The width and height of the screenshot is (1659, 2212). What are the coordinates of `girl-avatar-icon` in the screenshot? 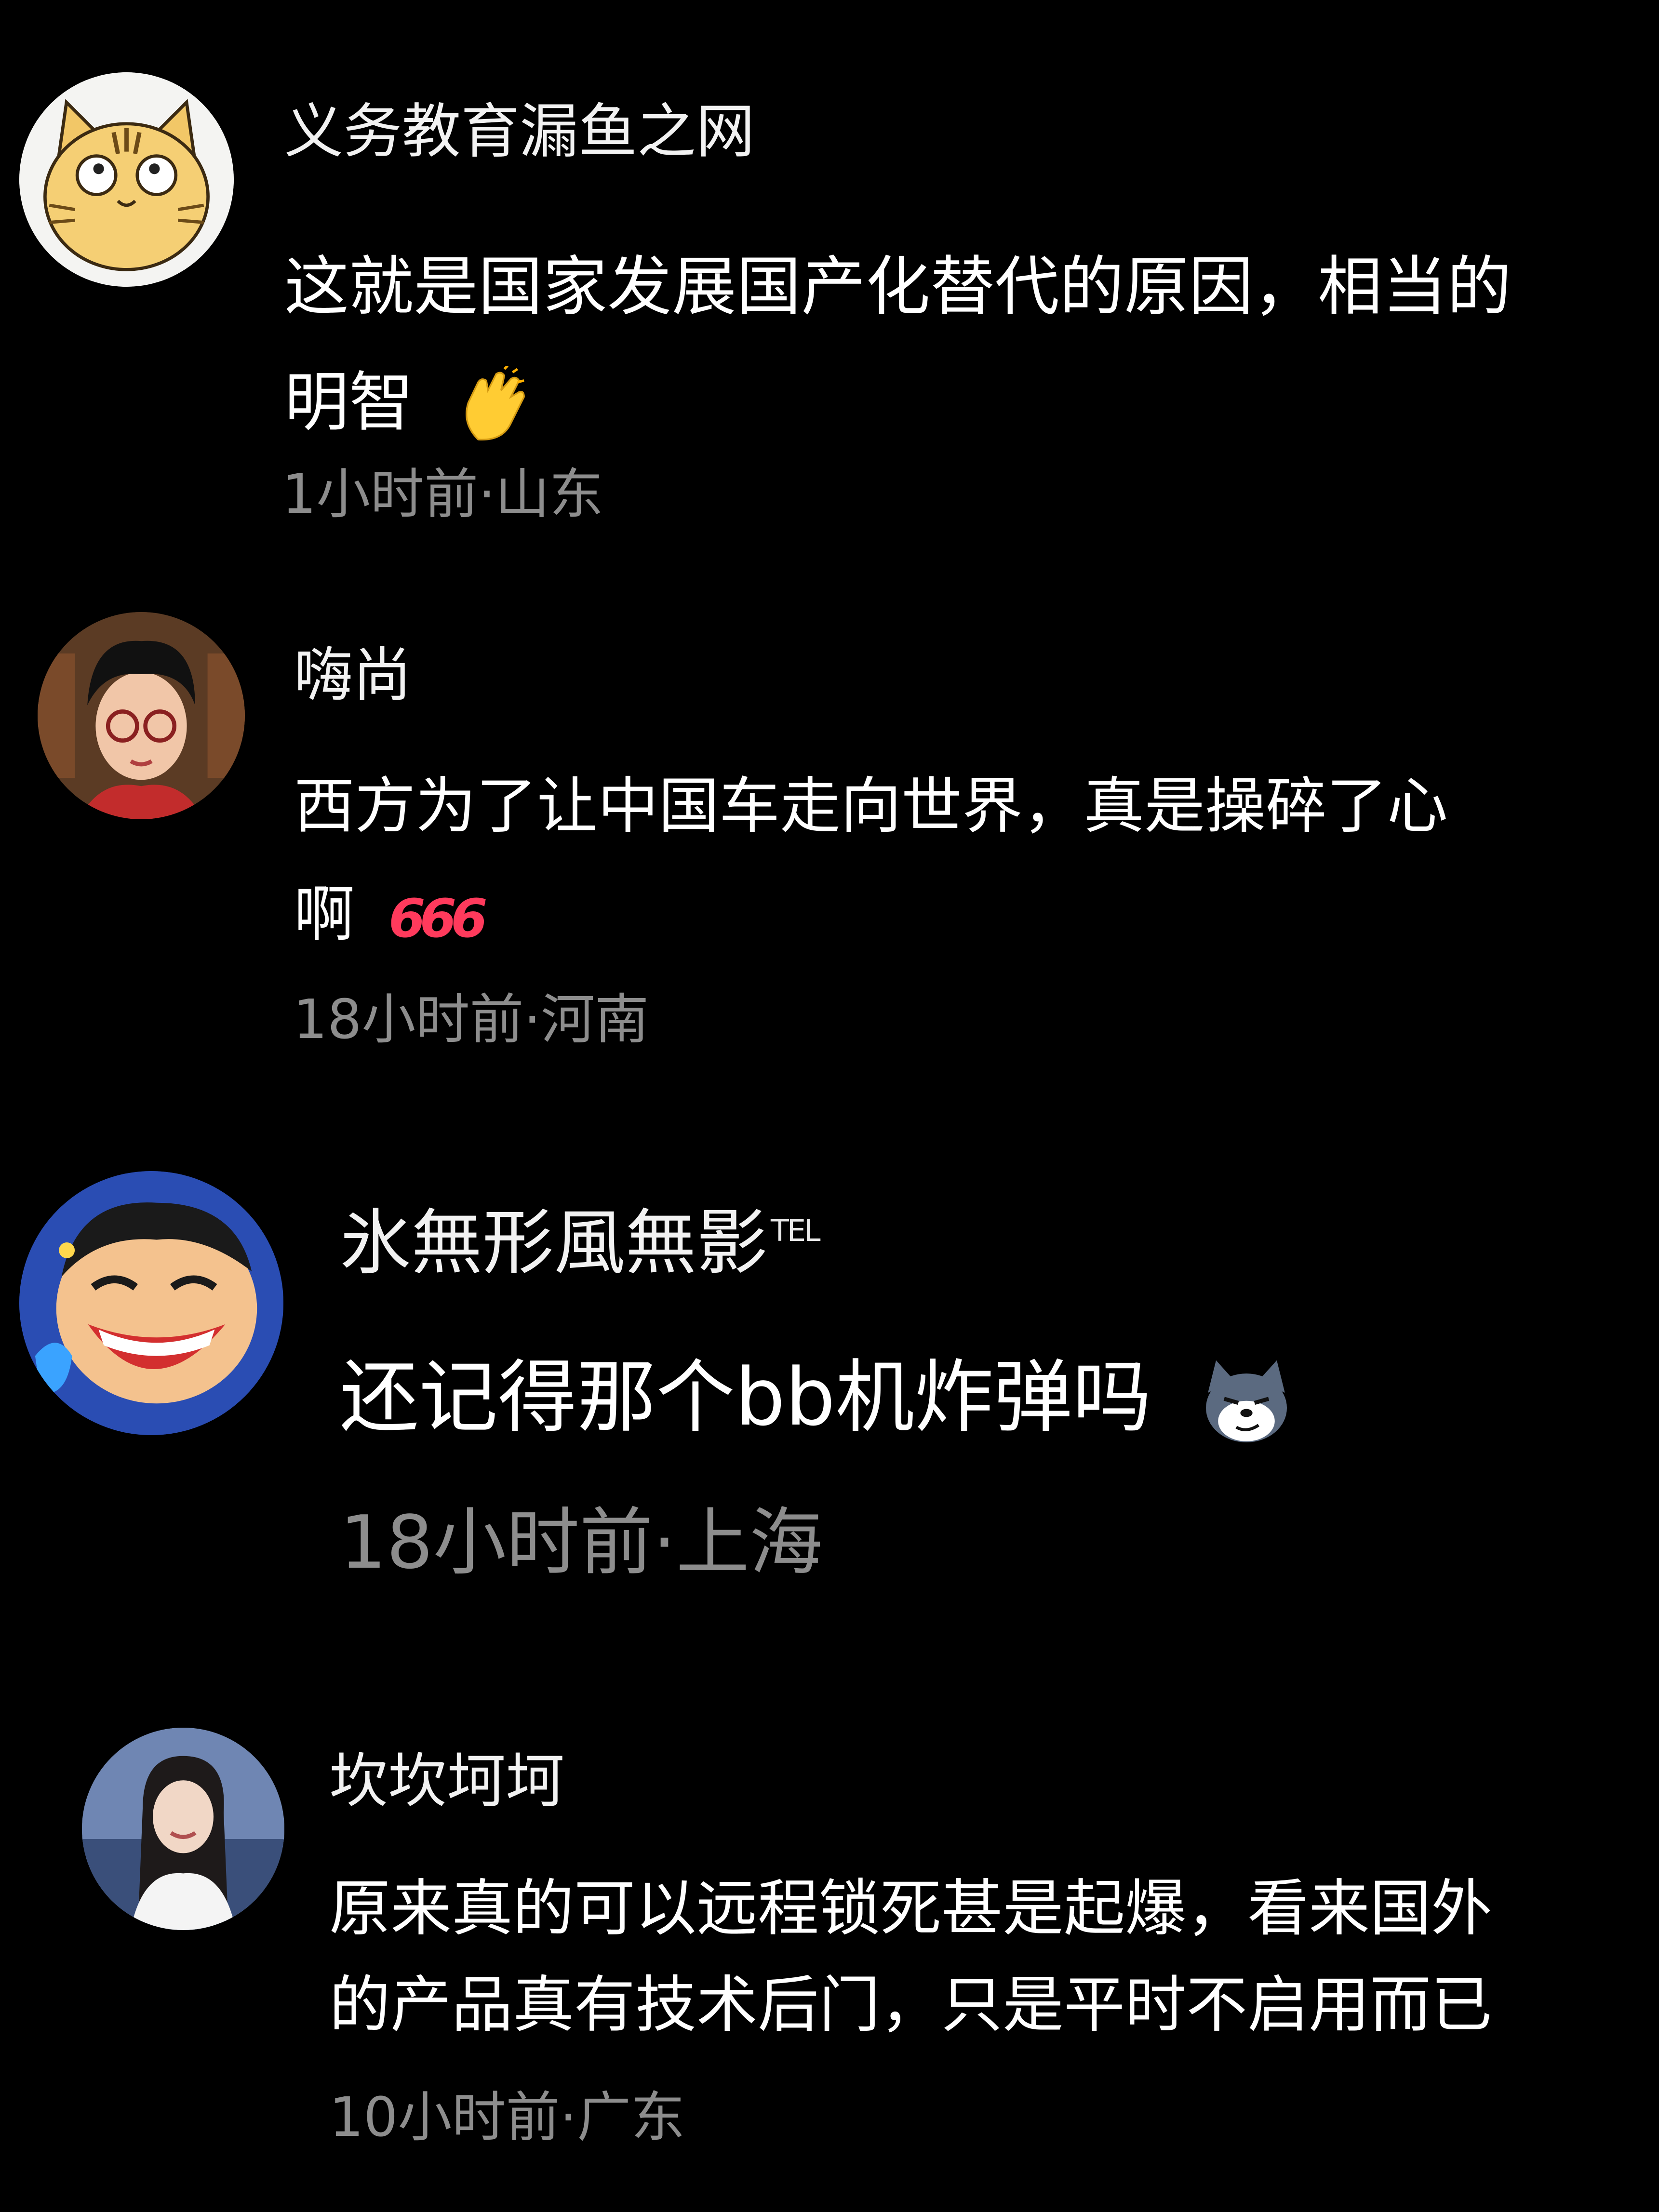 It's located at (183, 1829).